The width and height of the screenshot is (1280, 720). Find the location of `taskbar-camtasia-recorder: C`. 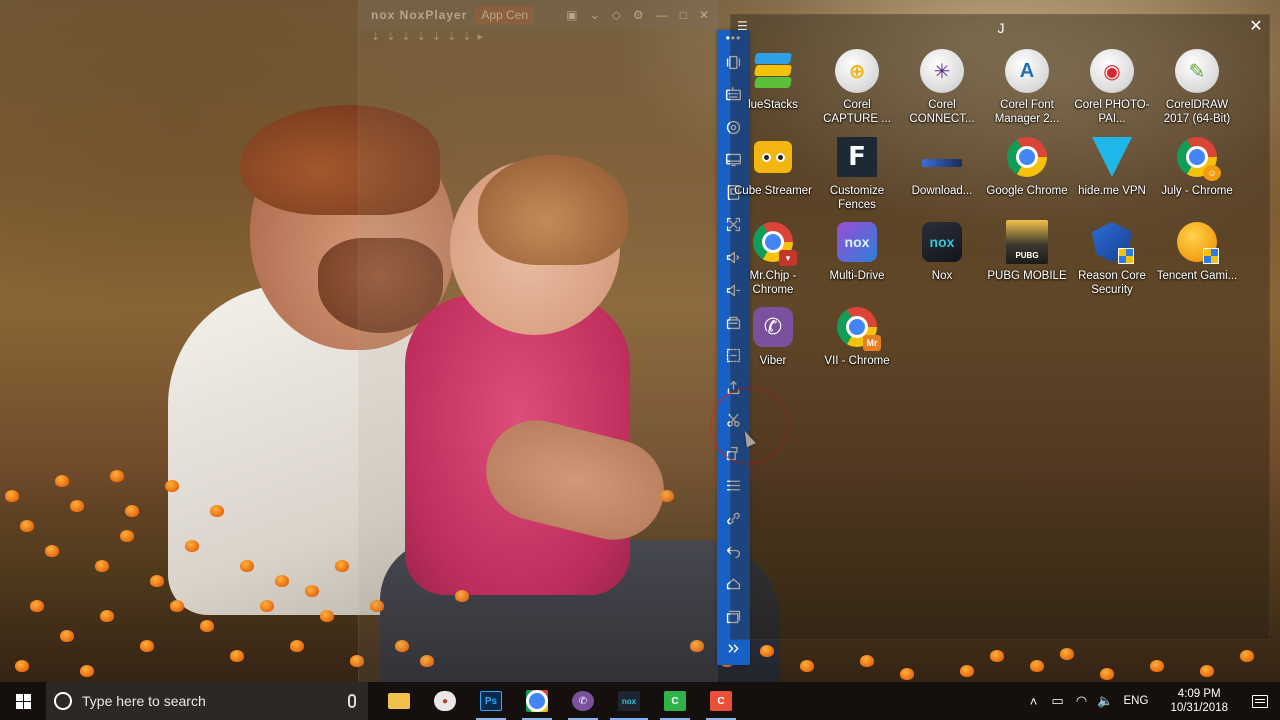

taskbar-camtasia-recorder: C is located at coordinates (675, 701).